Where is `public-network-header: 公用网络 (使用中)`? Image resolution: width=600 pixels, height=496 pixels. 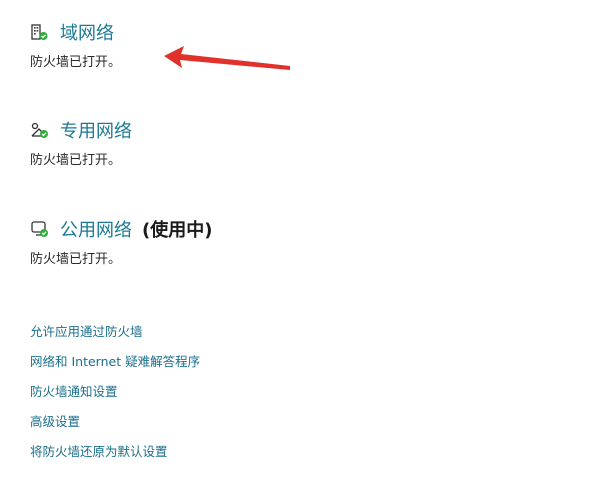
public-network-header: 公用网络 (使用中) is located at coordinates (121, 229).